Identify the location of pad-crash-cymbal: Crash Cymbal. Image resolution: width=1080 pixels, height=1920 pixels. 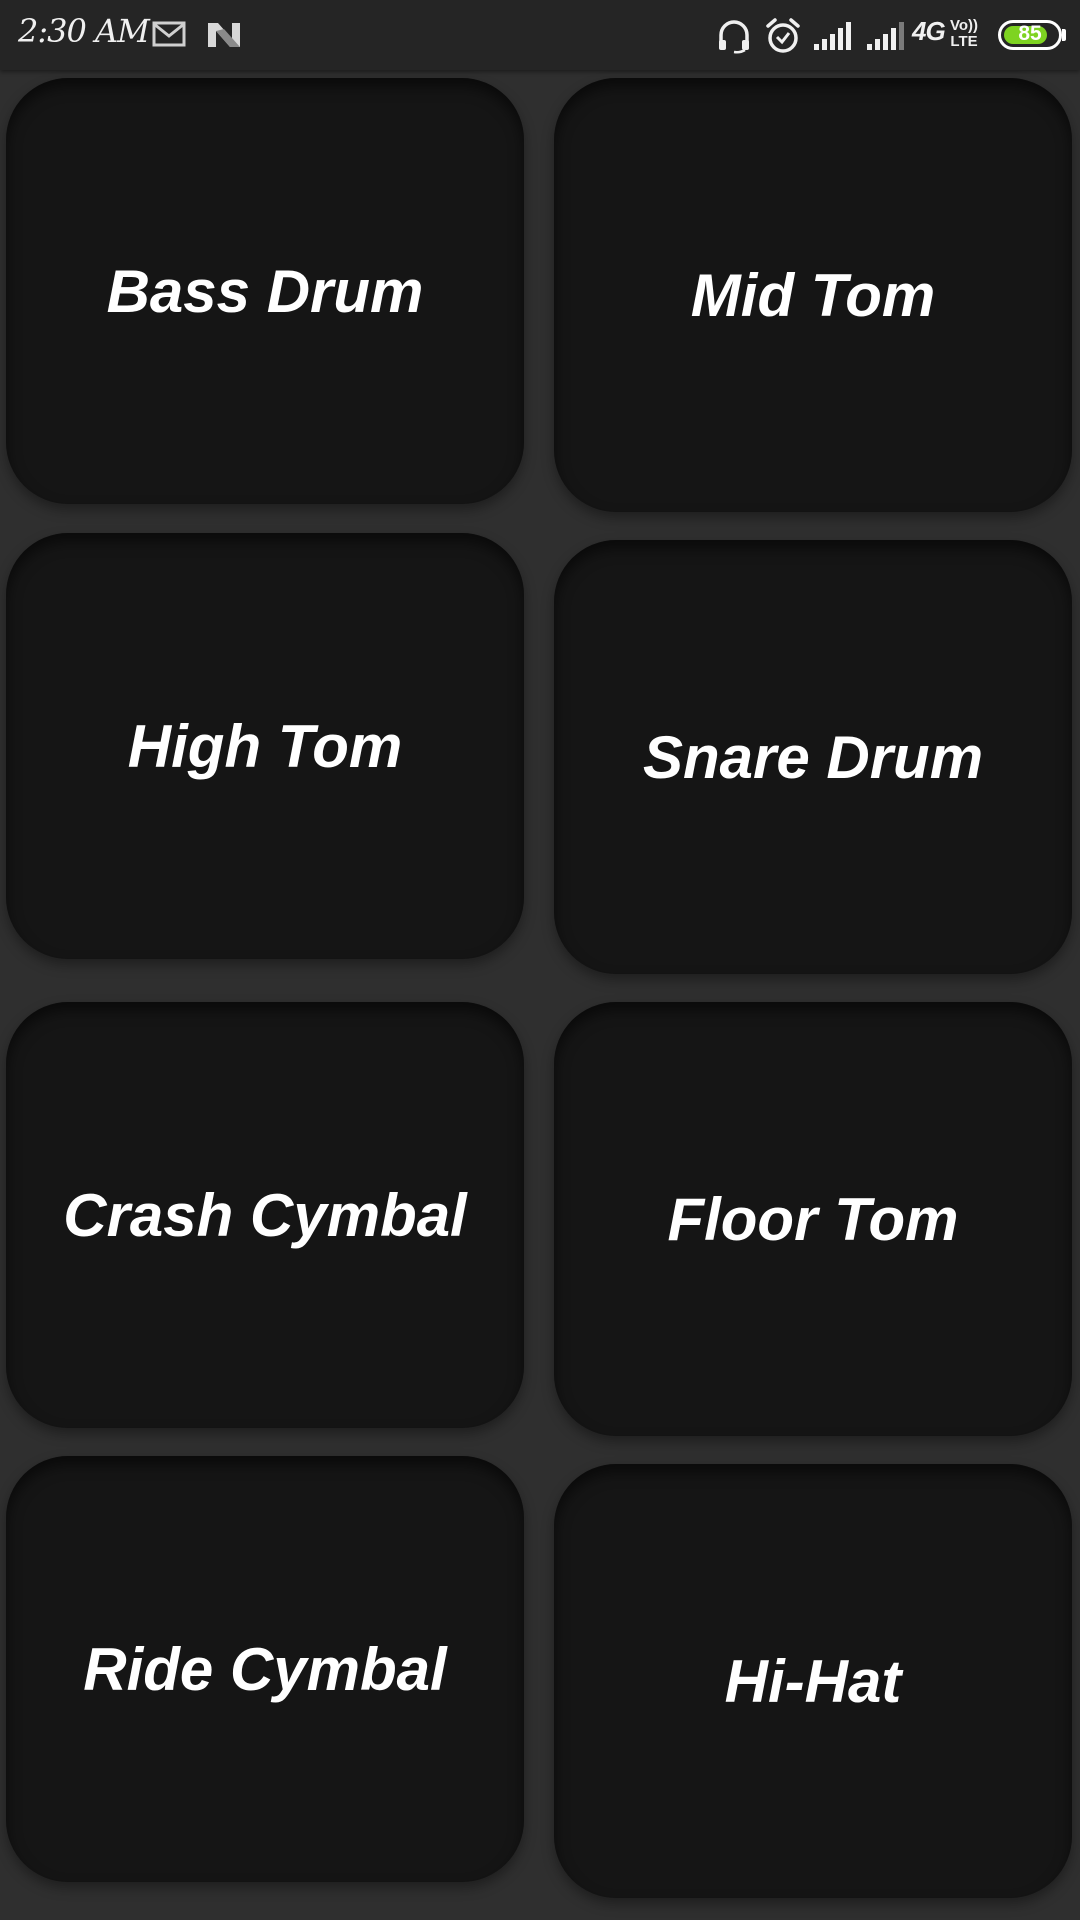
(265, 1215).